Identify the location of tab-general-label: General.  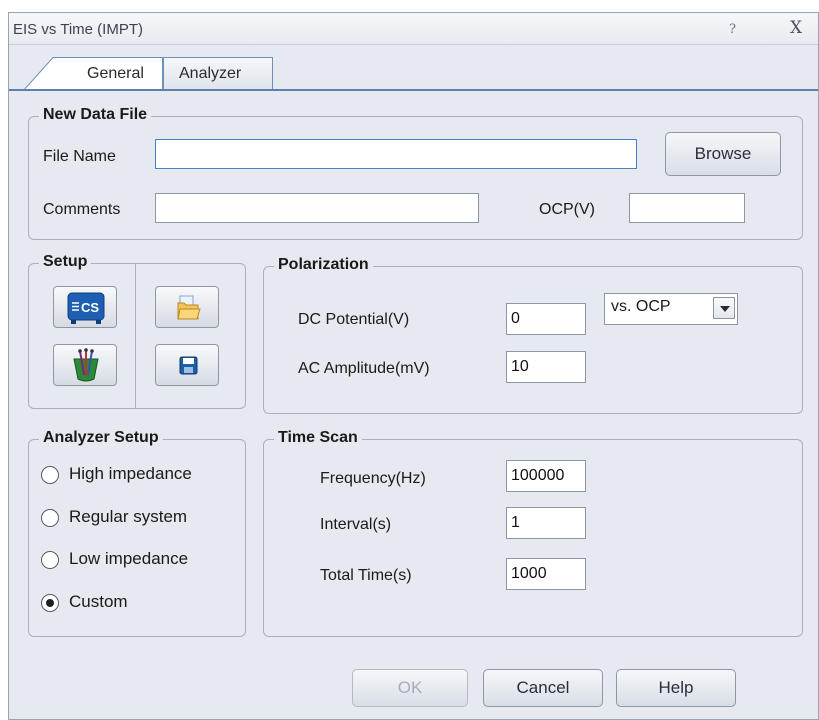
(115, 73).